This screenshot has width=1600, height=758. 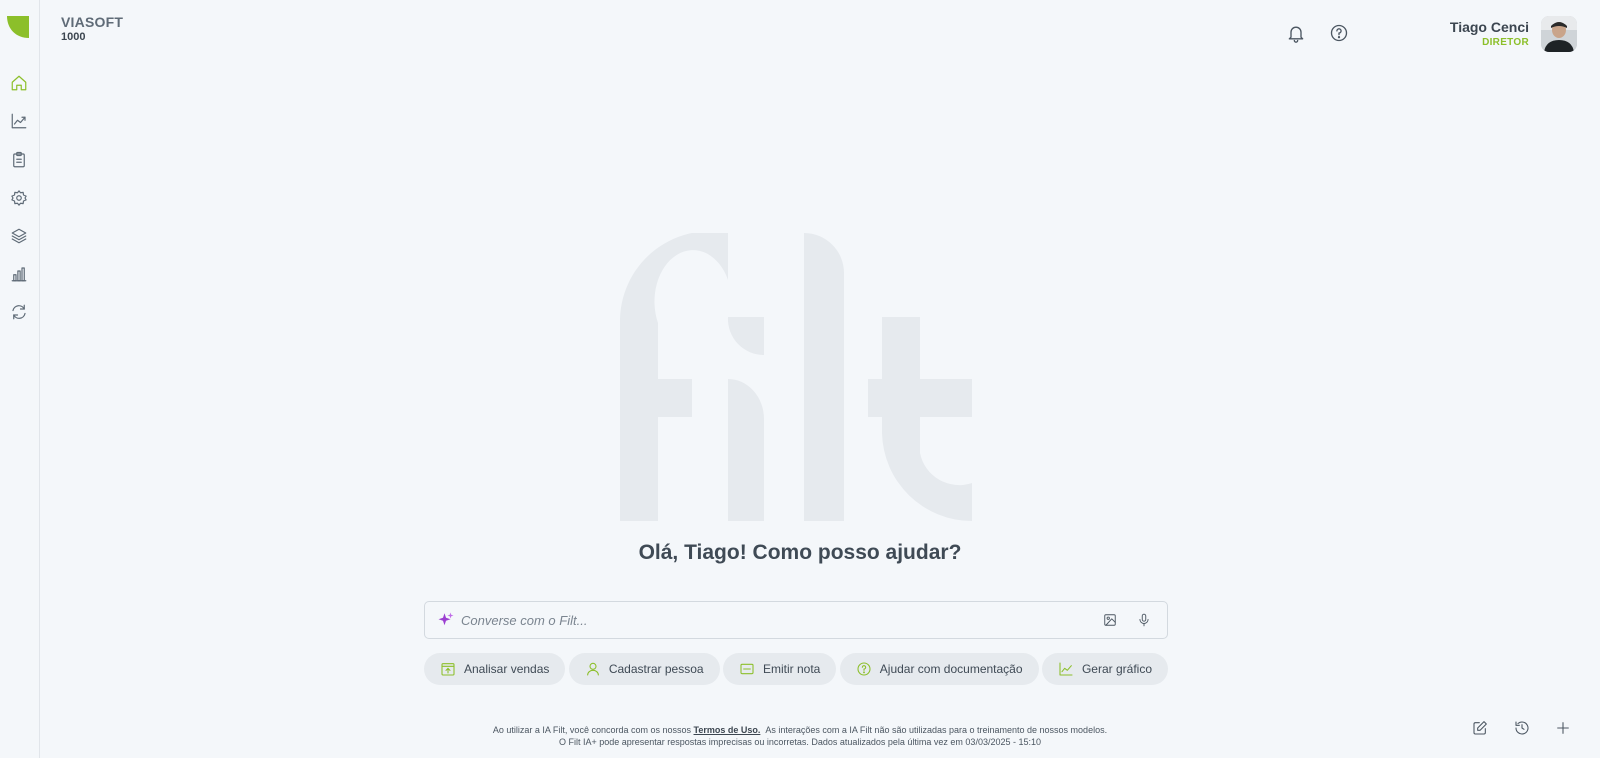 I want to click on user-info: Tiago Cenci DIRETOR, so click(x=1489, y=33).